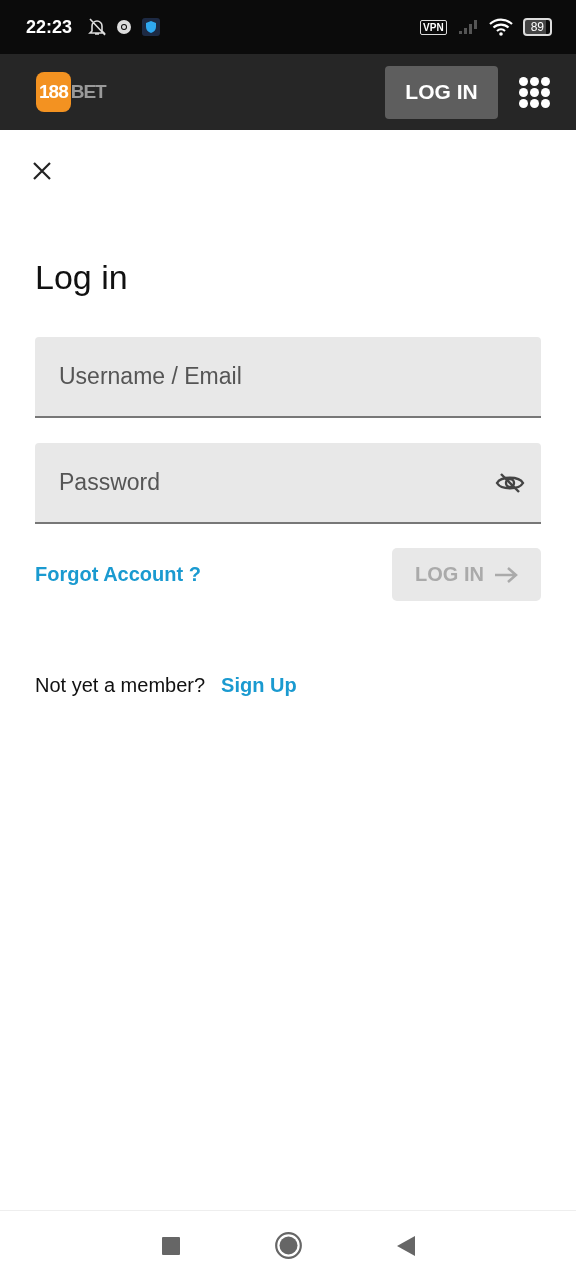  I want to click on page-title: Log in, so click(82, 277).